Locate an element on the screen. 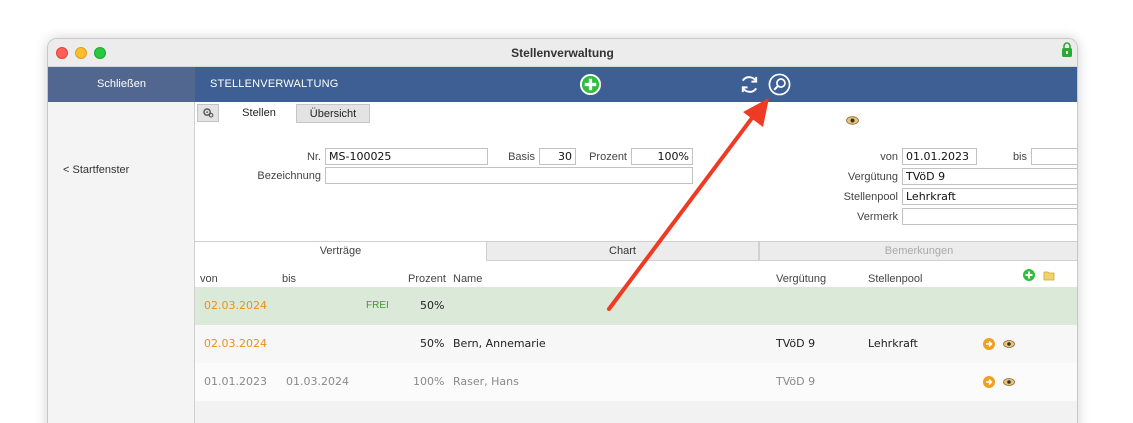 The width and height of the screenshot is (1133, 423). col-header-stellenpool: Stellenpool is located at coordinates (895, 279).